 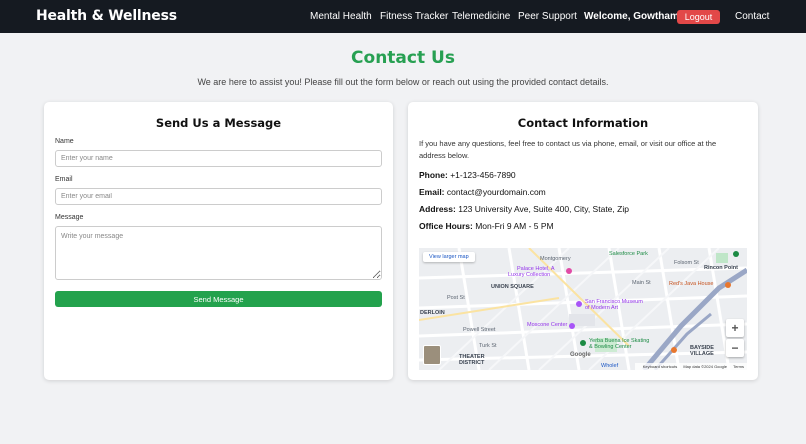 What do you see at coordinates (572, 326) in the screenshot?
I see `venue-pin-icon` at bounding box center [572, 326].